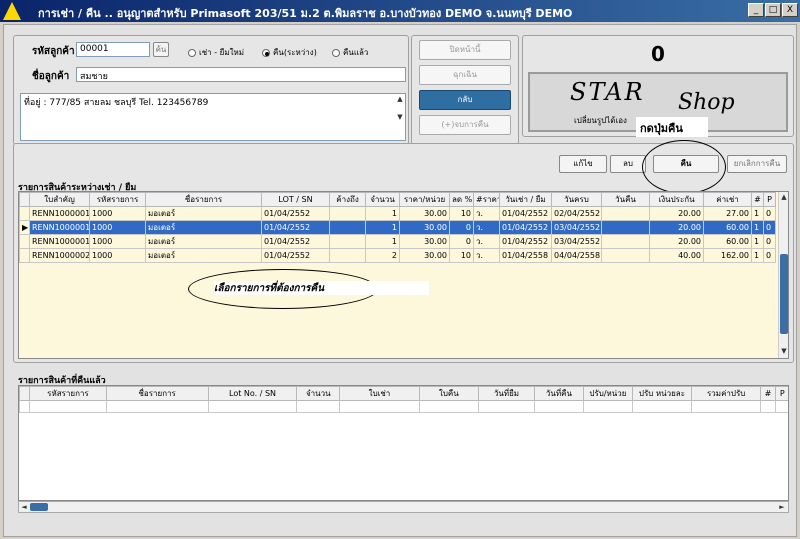  I want to click on mode-option-returned: คืนแล้ว, so click(350, 52).